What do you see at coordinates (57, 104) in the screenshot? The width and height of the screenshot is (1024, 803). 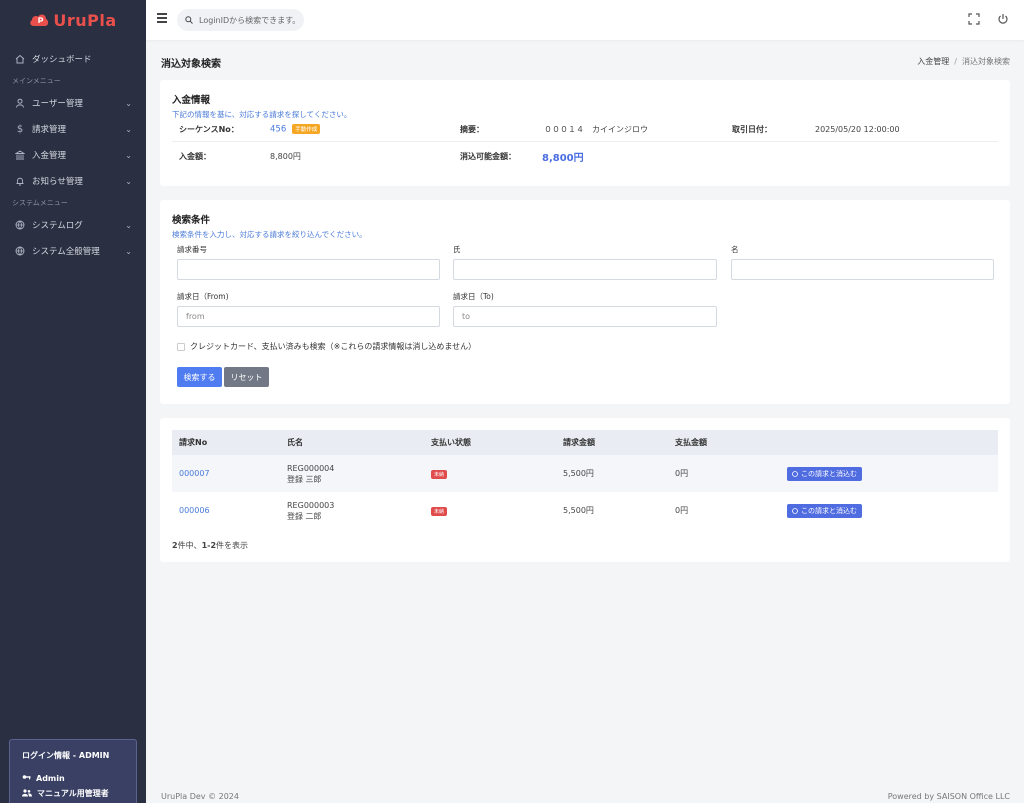 I see `sidebar-item-label: ユーザー管理` at bounding box center [57, 104].